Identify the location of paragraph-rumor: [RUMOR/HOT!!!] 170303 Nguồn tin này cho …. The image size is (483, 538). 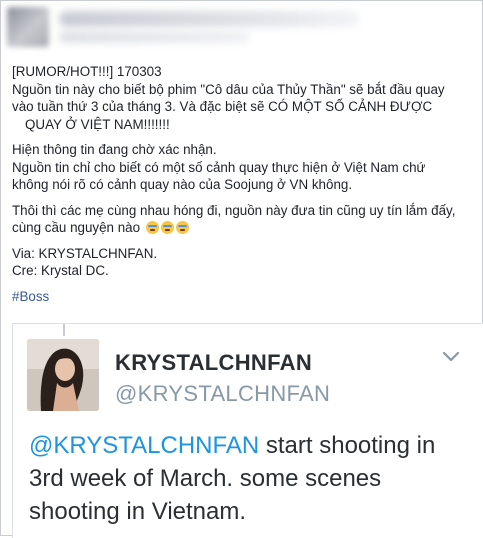
(245, 98).